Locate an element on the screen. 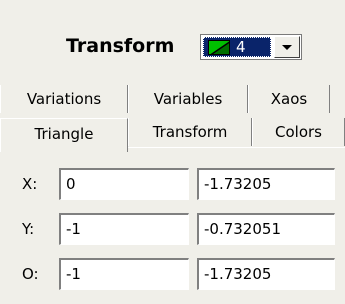  transform-select-text: 4 is located at coordinates (241, 47).